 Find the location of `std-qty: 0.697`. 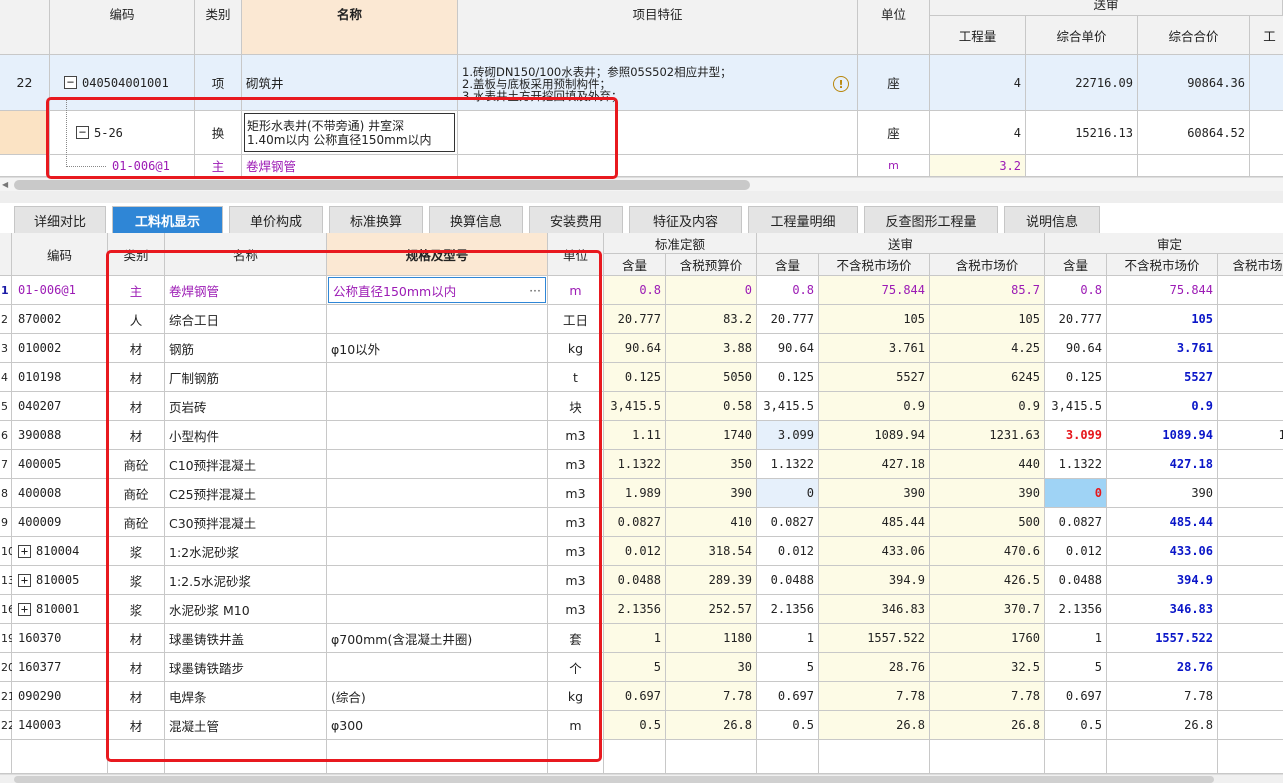

std-qty: 0.697 is located at coordinates (635, 696).